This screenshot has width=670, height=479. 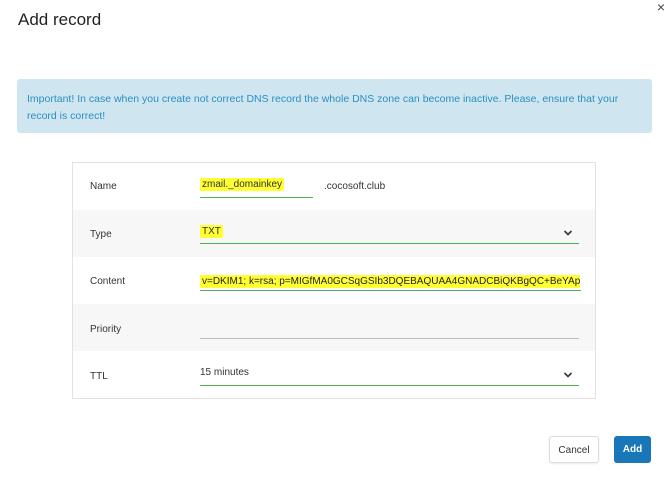 I want to click on ttl-value: 15 minutes, so click(x=224, y=372).